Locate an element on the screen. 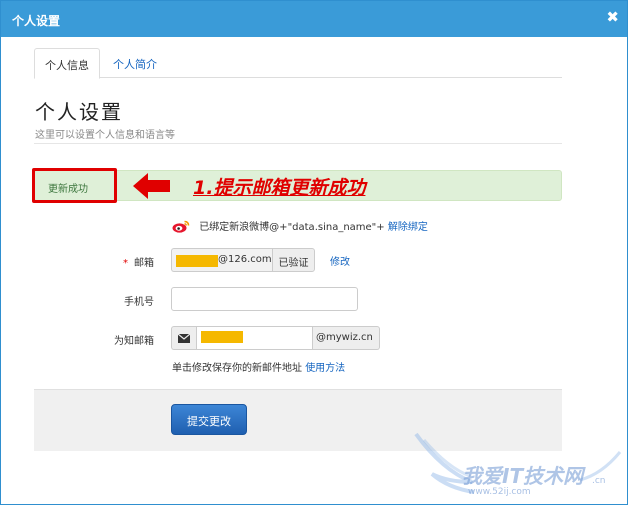 Image resolution: width=628 pixels, height=505 pixels. weibo-binding: 已绑定新浪微博@+"data.sina_name"+ 解除绑定 is located at coordinates (300, 226).